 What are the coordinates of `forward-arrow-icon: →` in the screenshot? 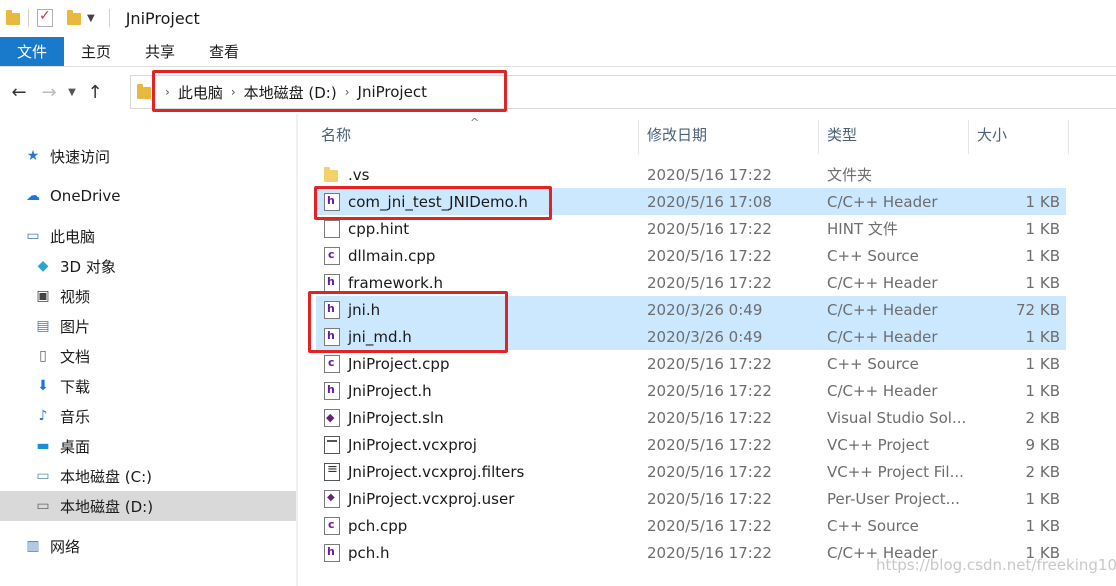 It's located at (49, 92).